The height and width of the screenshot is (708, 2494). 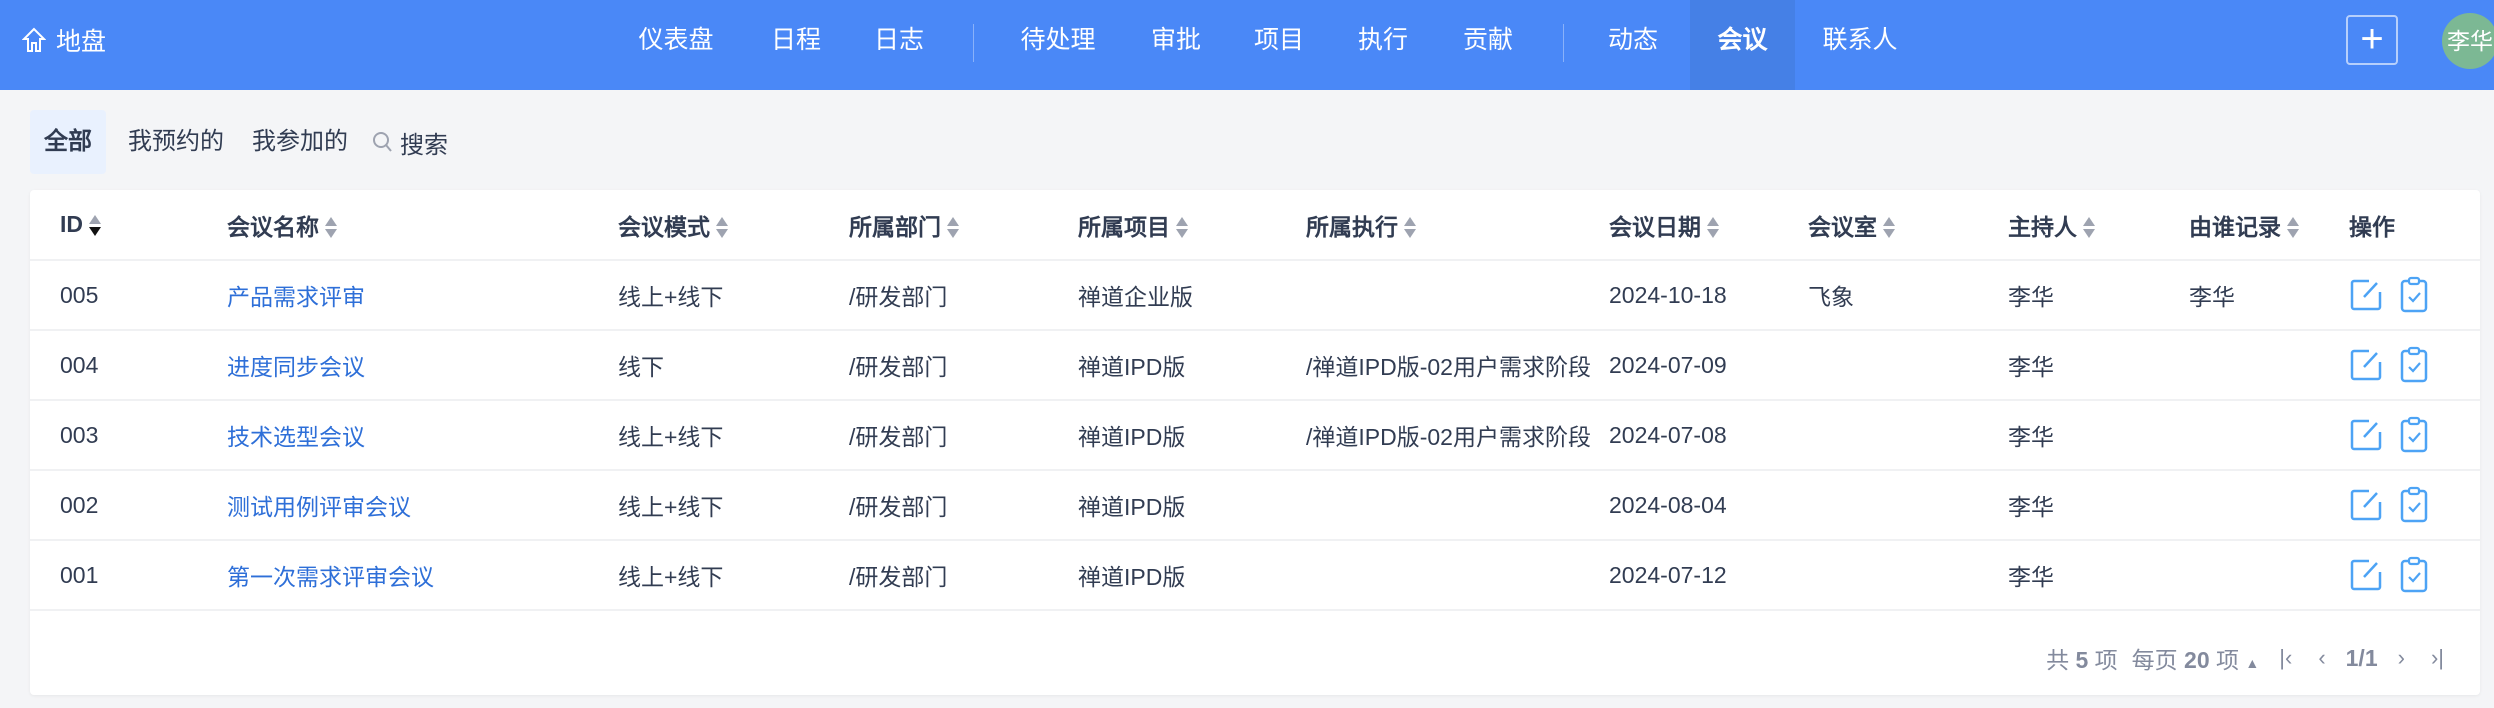 What do you see at coordinates (1633, 45) in the screenshot?
I see `nav-dynamic: 动态` at bounding box center [1633, 45].